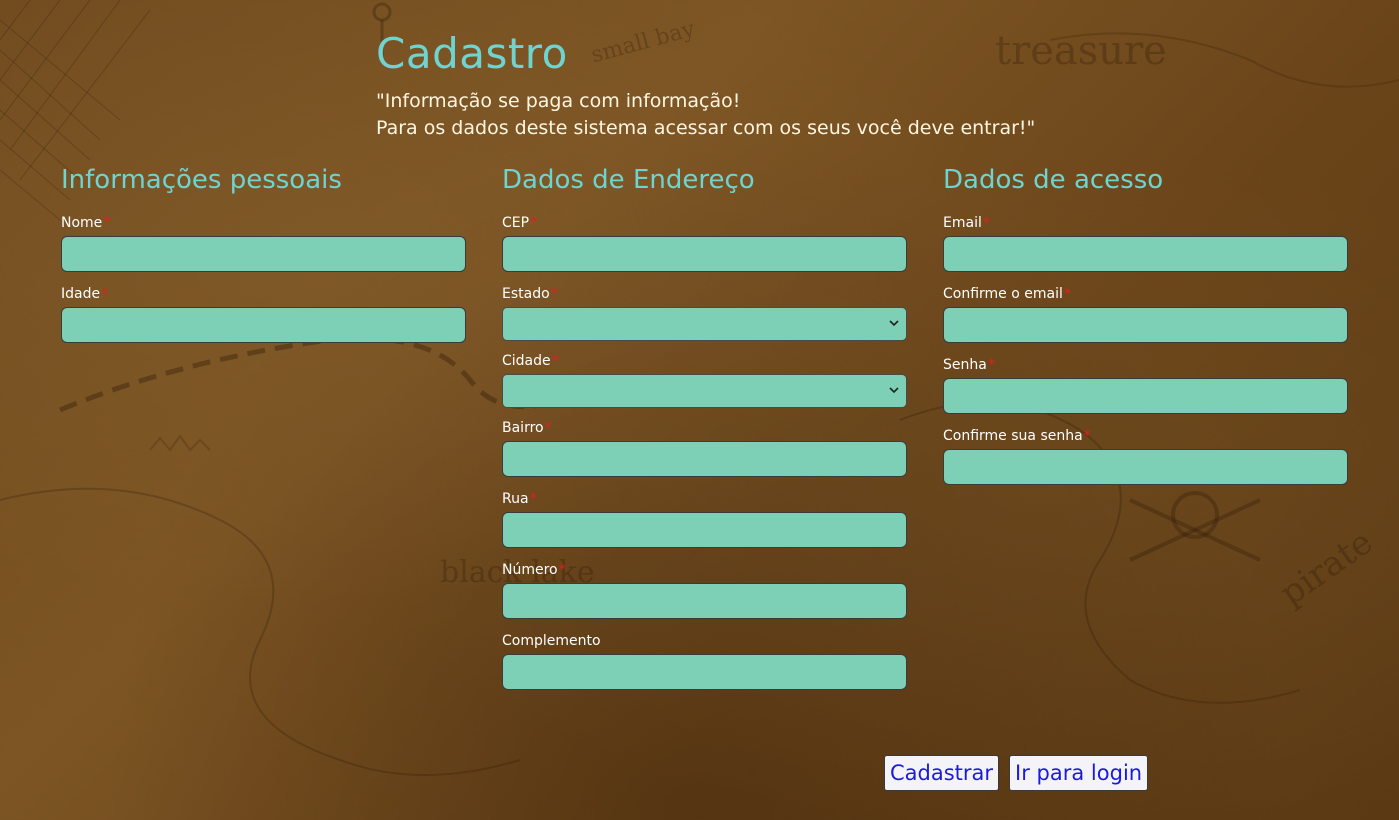 This screenshot has width=1399, height=820. I want to click on city-label: Cidade, so click(526, 361).